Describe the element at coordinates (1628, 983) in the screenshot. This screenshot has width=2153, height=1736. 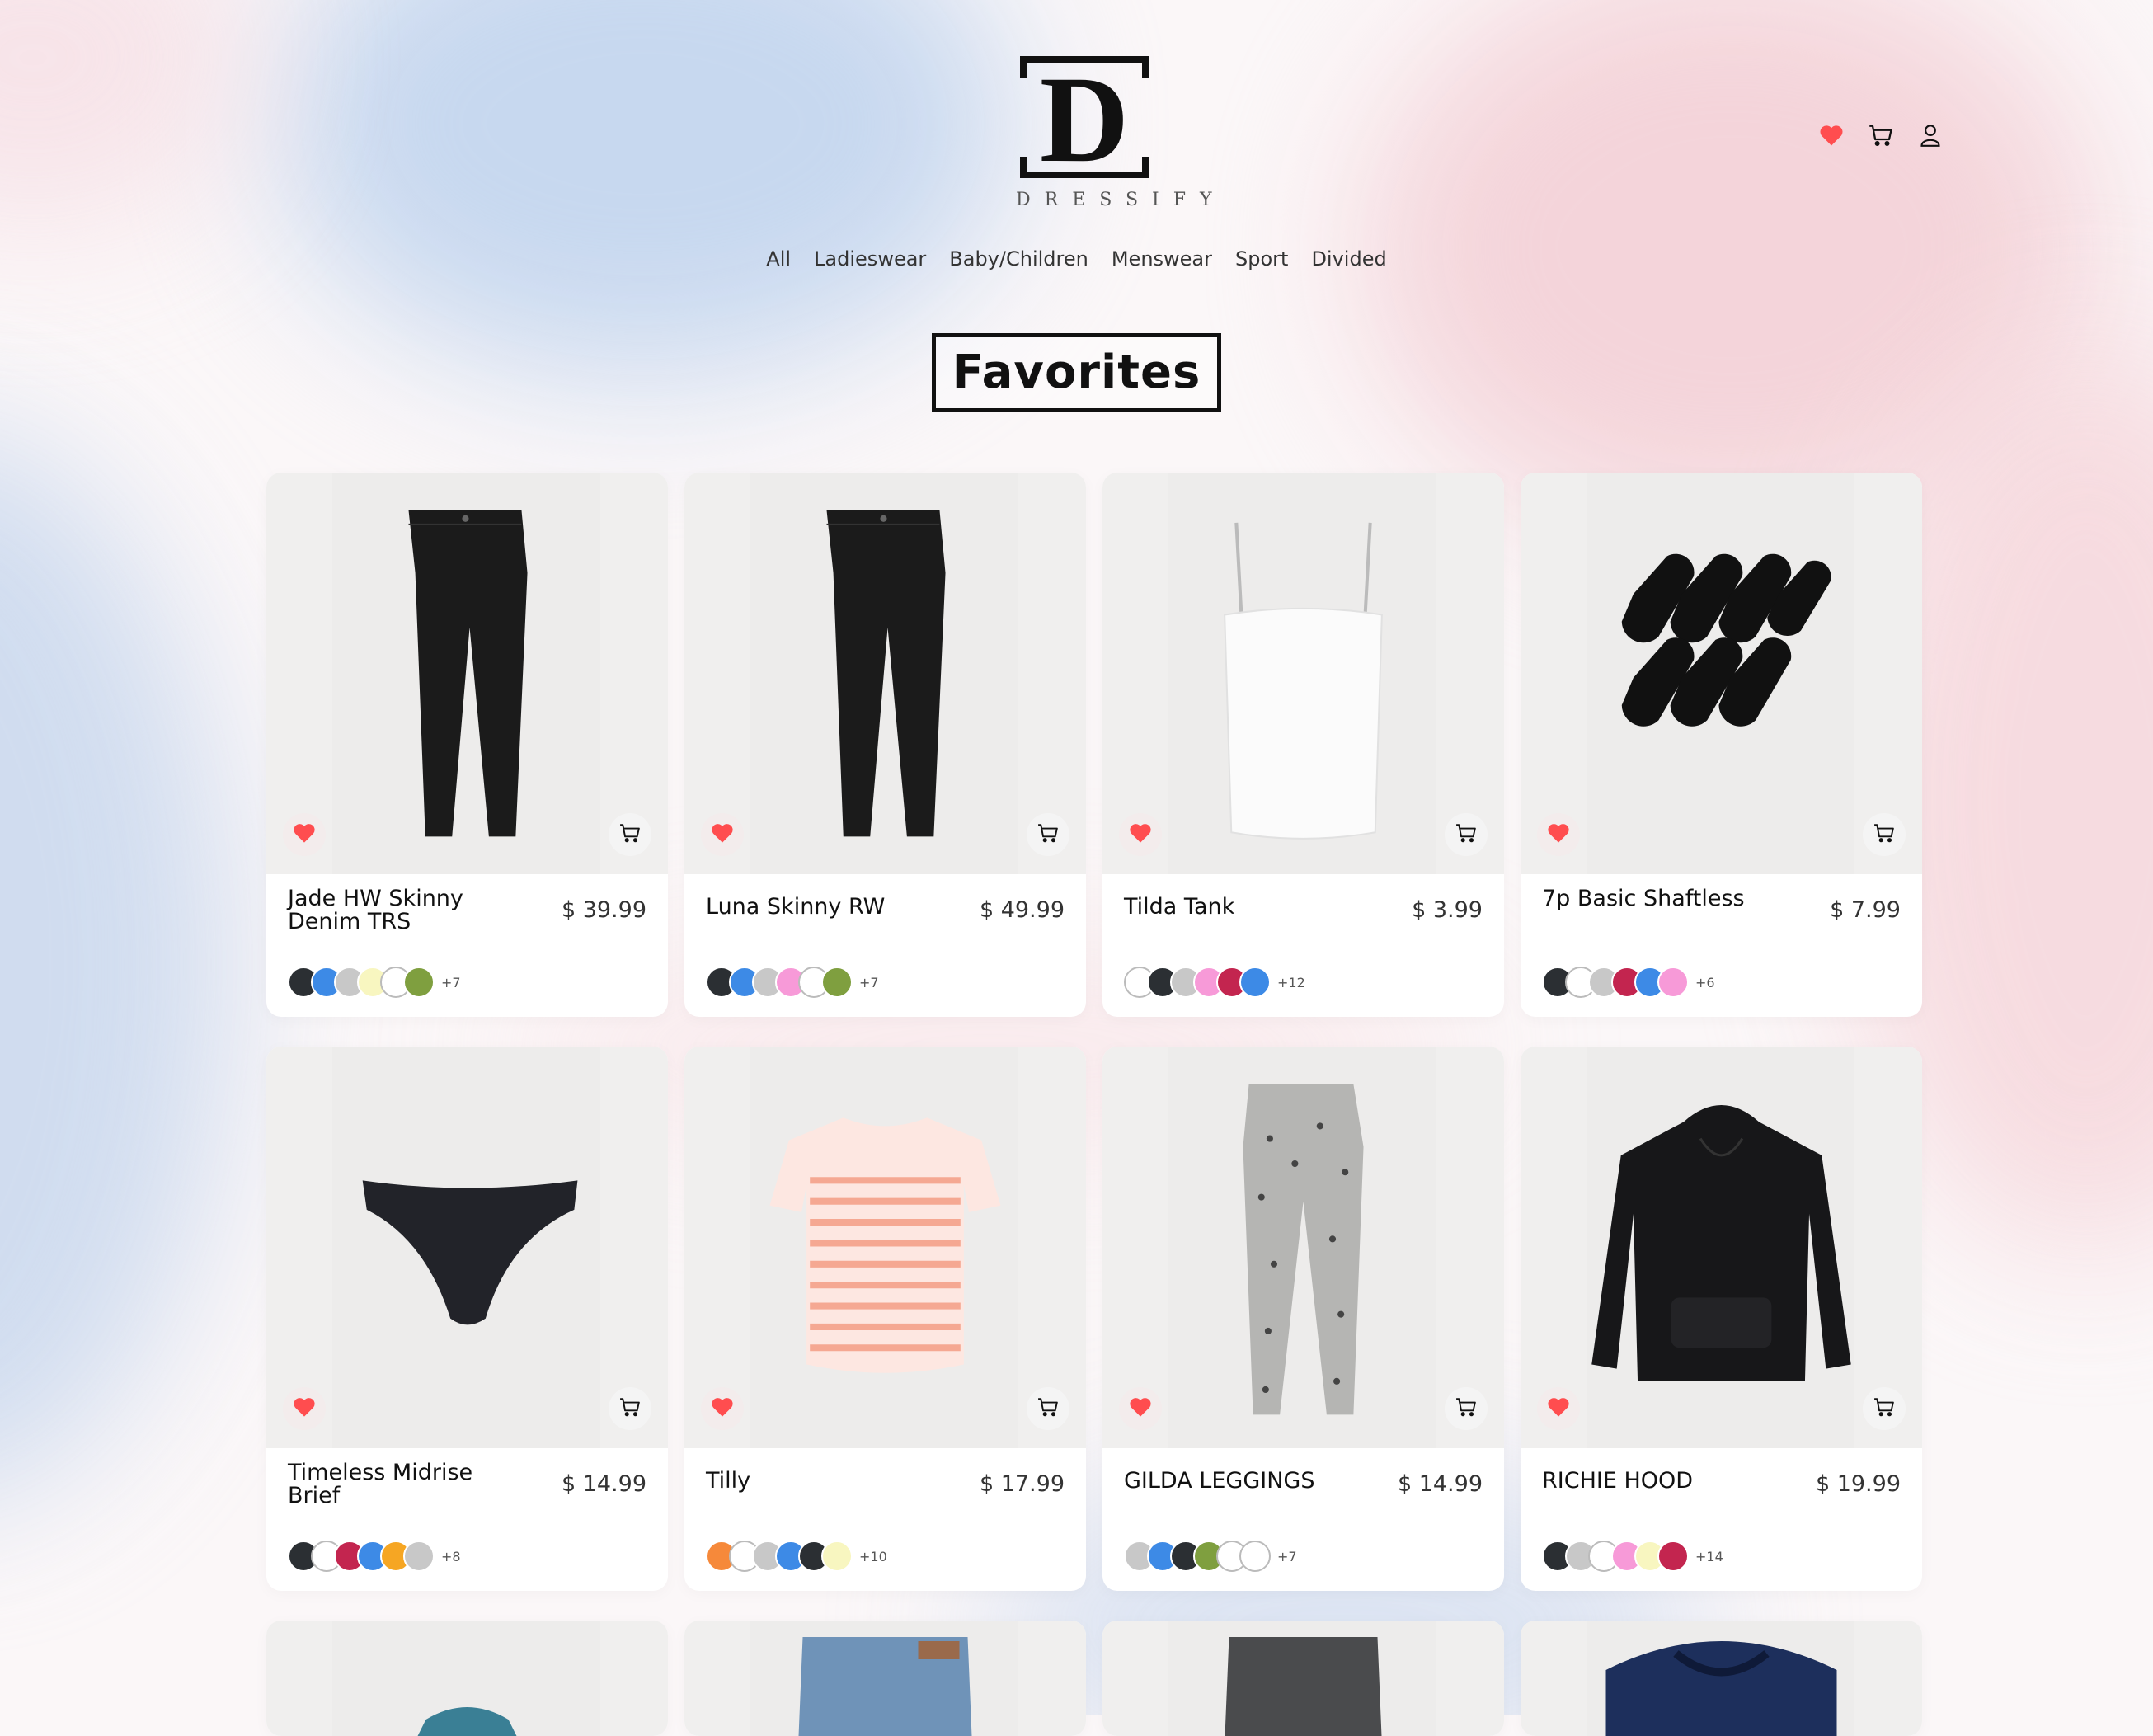
I see `color-swatches: +6` at that location.